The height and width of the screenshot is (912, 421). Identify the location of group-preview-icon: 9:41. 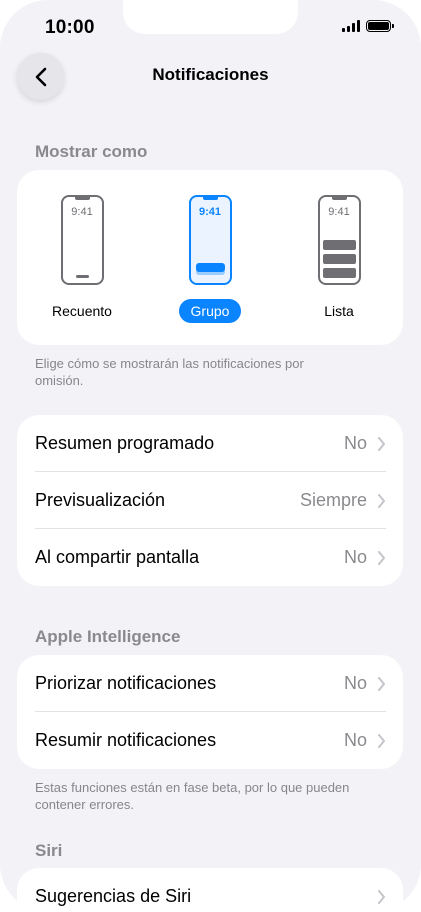
(210, 240).